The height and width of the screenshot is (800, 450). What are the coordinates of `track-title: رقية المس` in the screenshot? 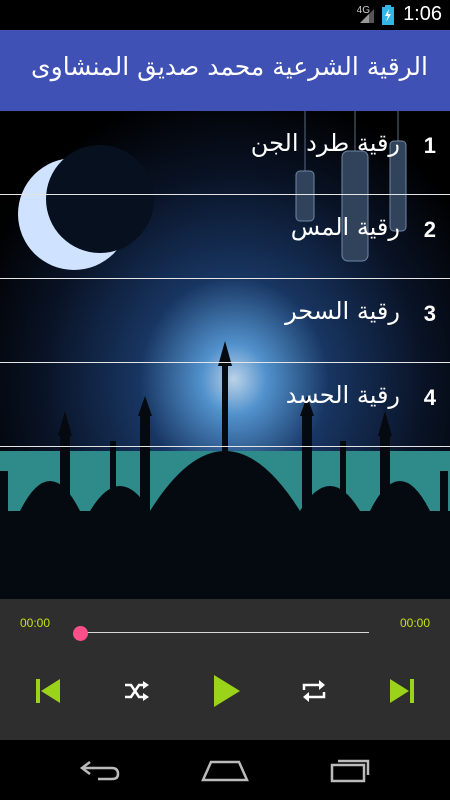 It's located at (345, 227).